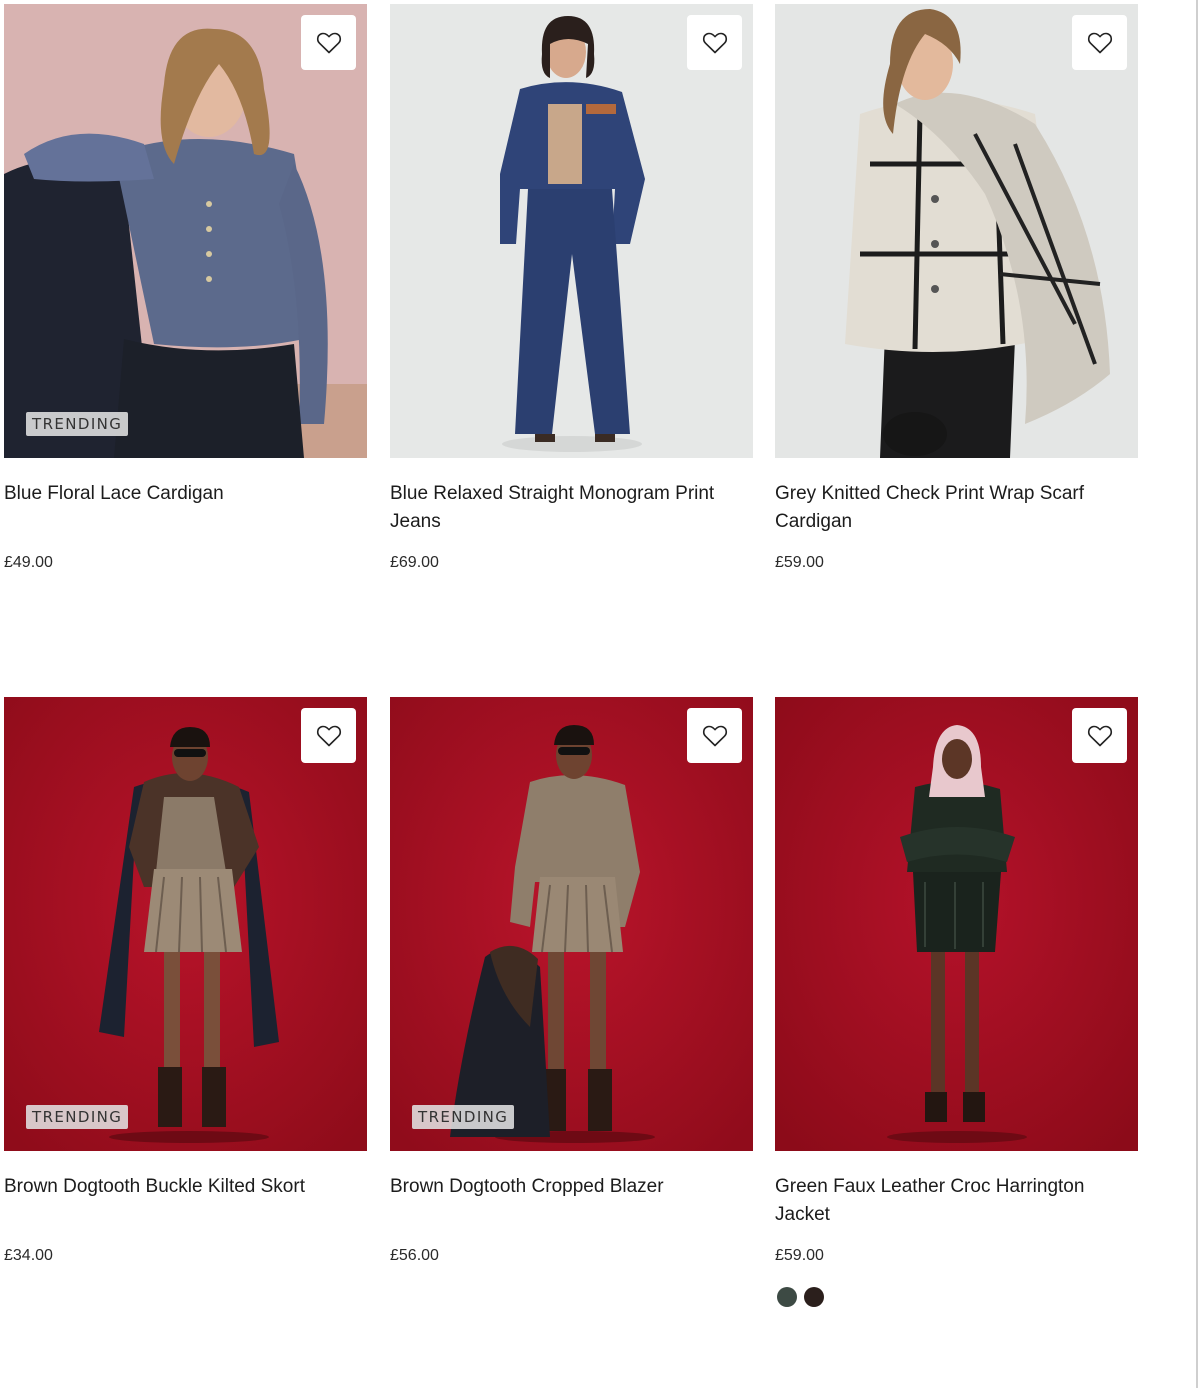 Image resolution: width=1200 pixels, height=1388 pixels. I want to click on product-price: £34.00, so click(28, 1255).